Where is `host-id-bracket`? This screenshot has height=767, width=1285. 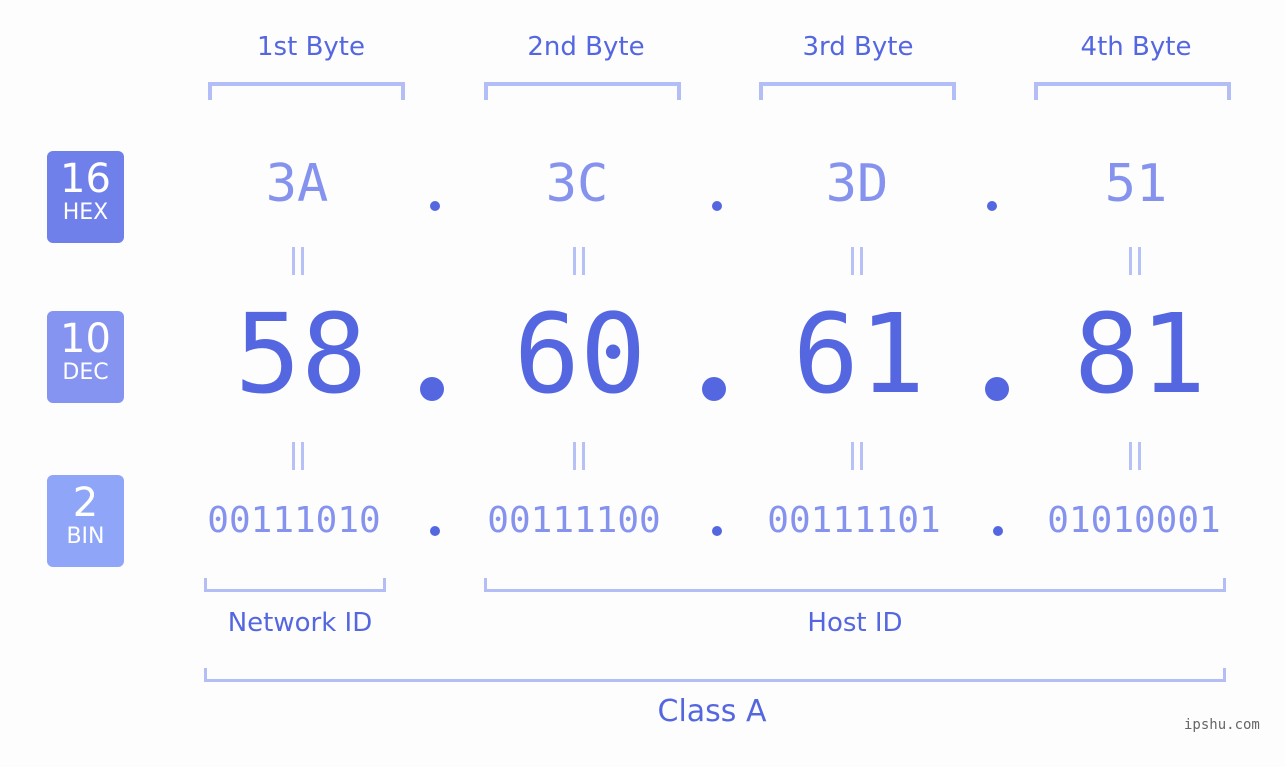 host-id-bracket is located at coordinates (855, 585).